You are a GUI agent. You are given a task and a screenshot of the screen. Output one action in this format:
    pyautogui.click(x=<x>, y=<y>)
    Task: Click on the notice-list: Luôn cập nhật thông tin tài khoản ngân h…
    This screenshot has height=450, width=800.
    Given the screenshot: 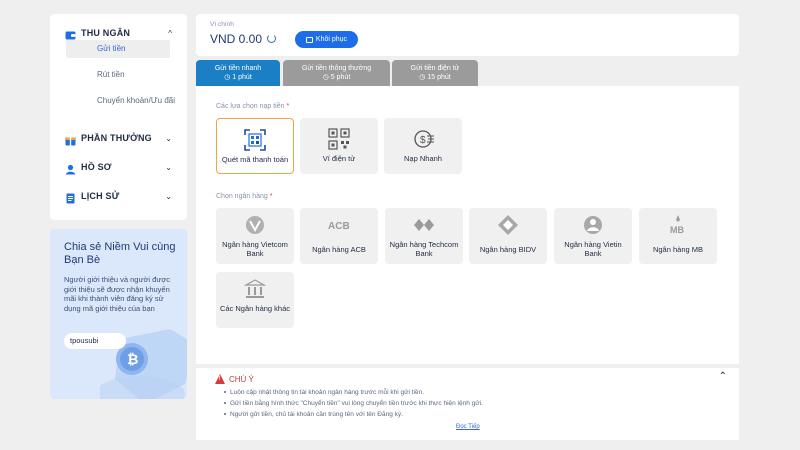 What is the action you would take?
    pyautogui.click(x=353, y=403)
    